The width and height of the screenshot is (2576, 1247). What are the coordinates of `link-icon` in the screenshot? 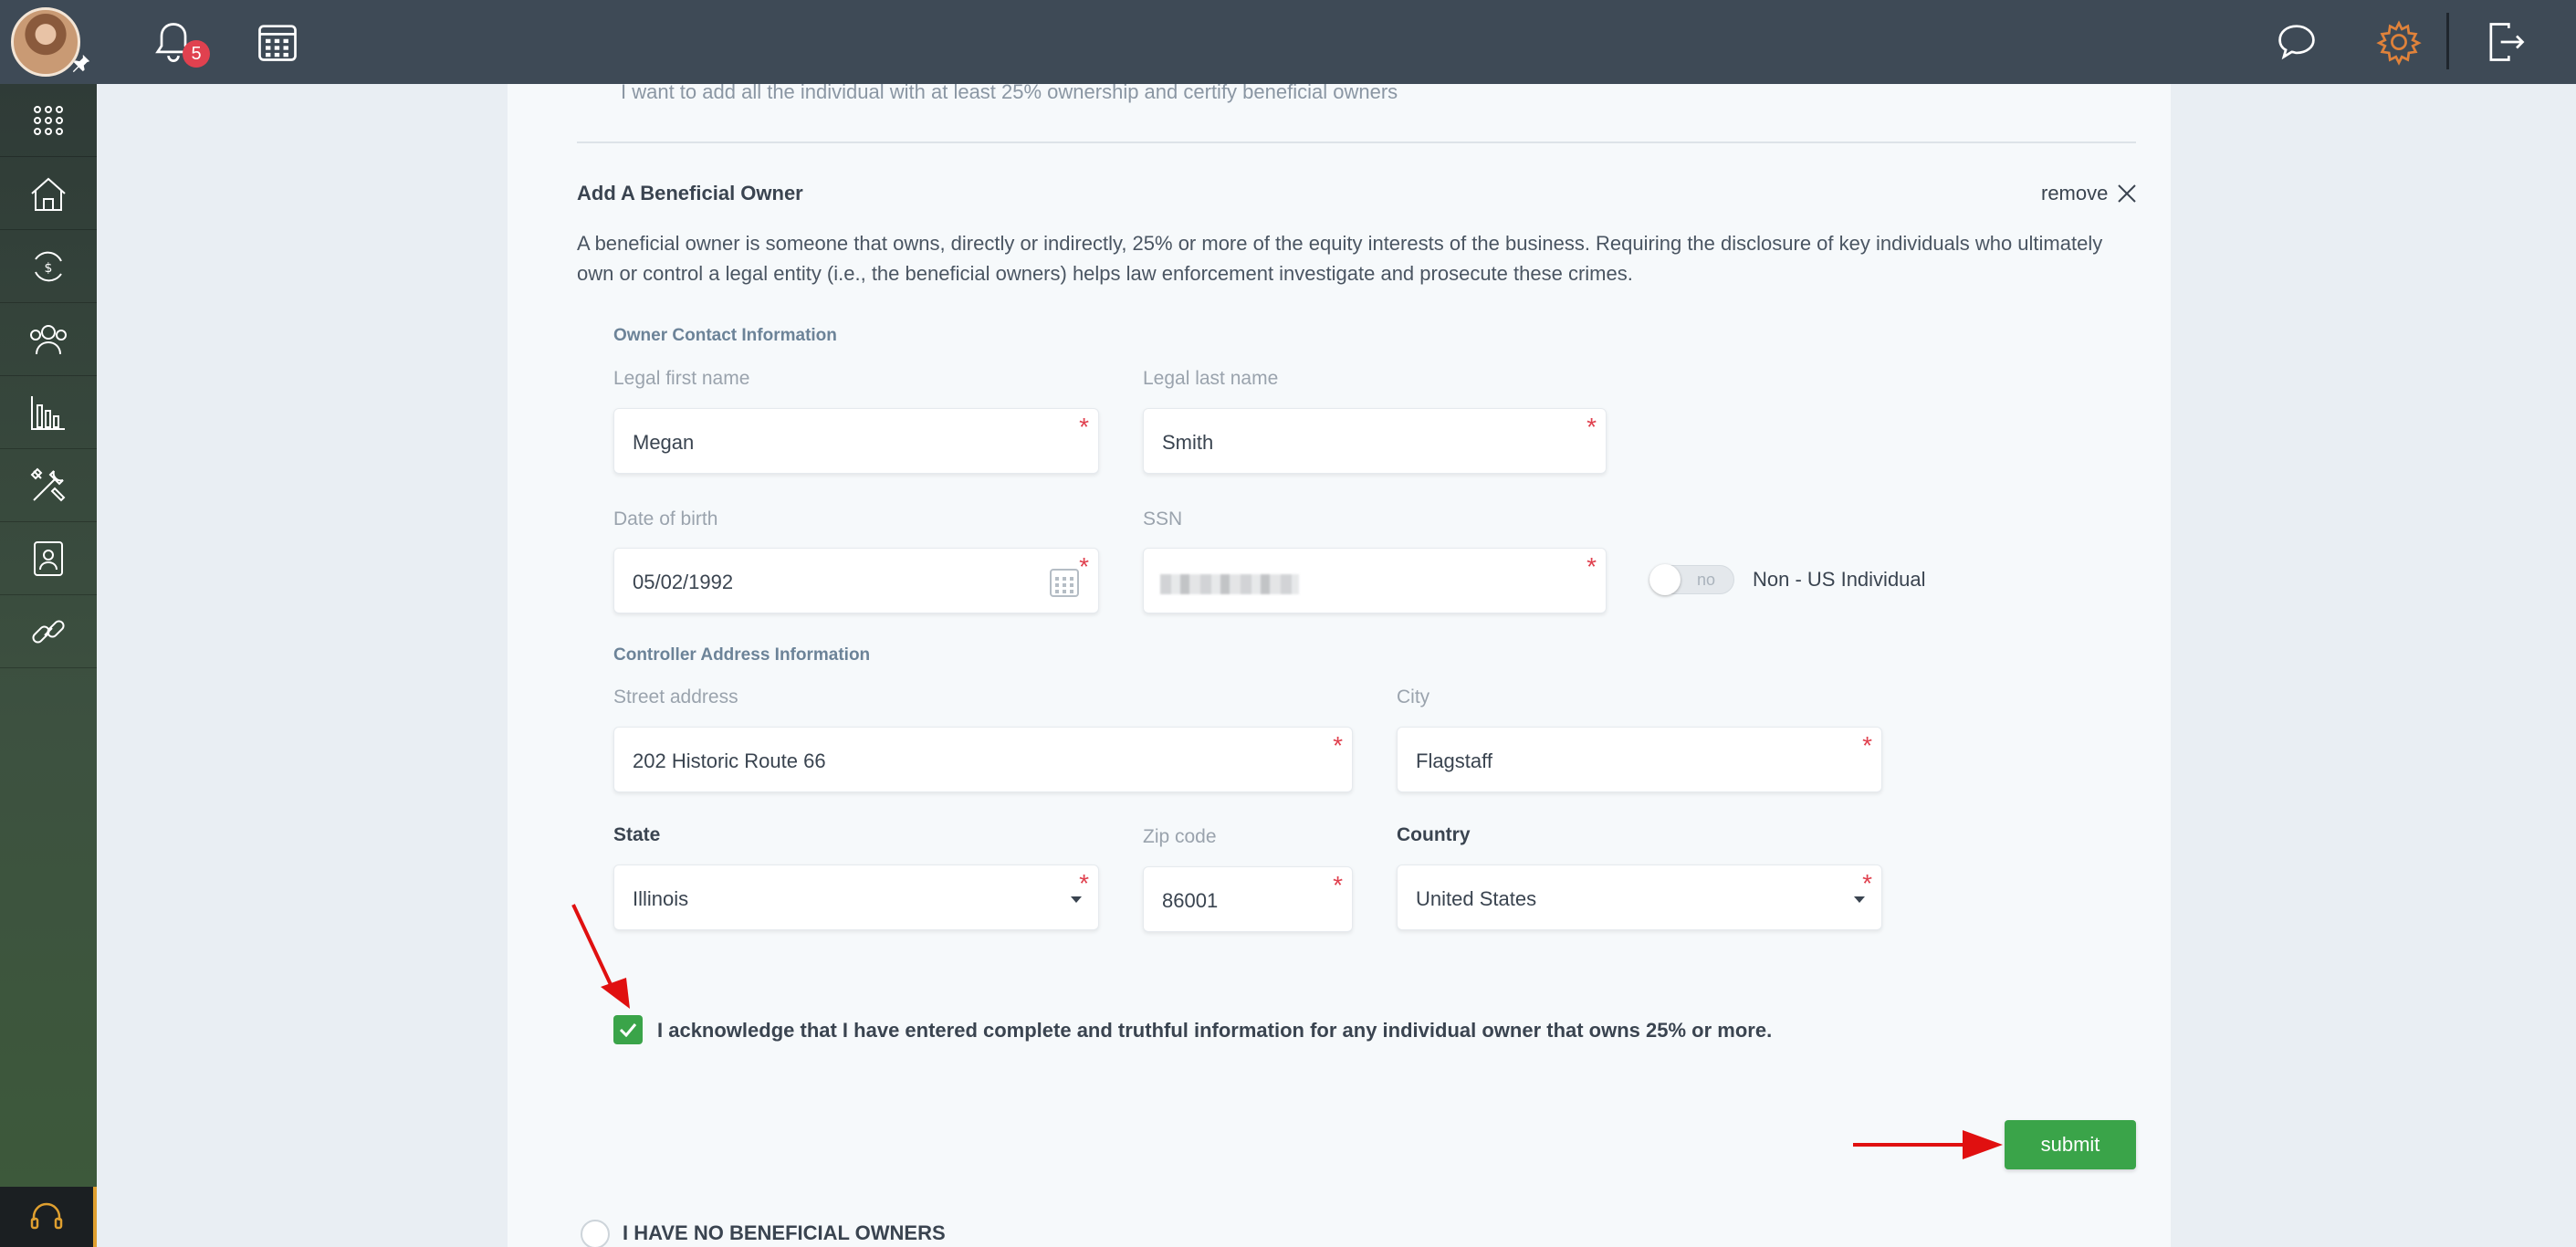 It's located at (48, 631).